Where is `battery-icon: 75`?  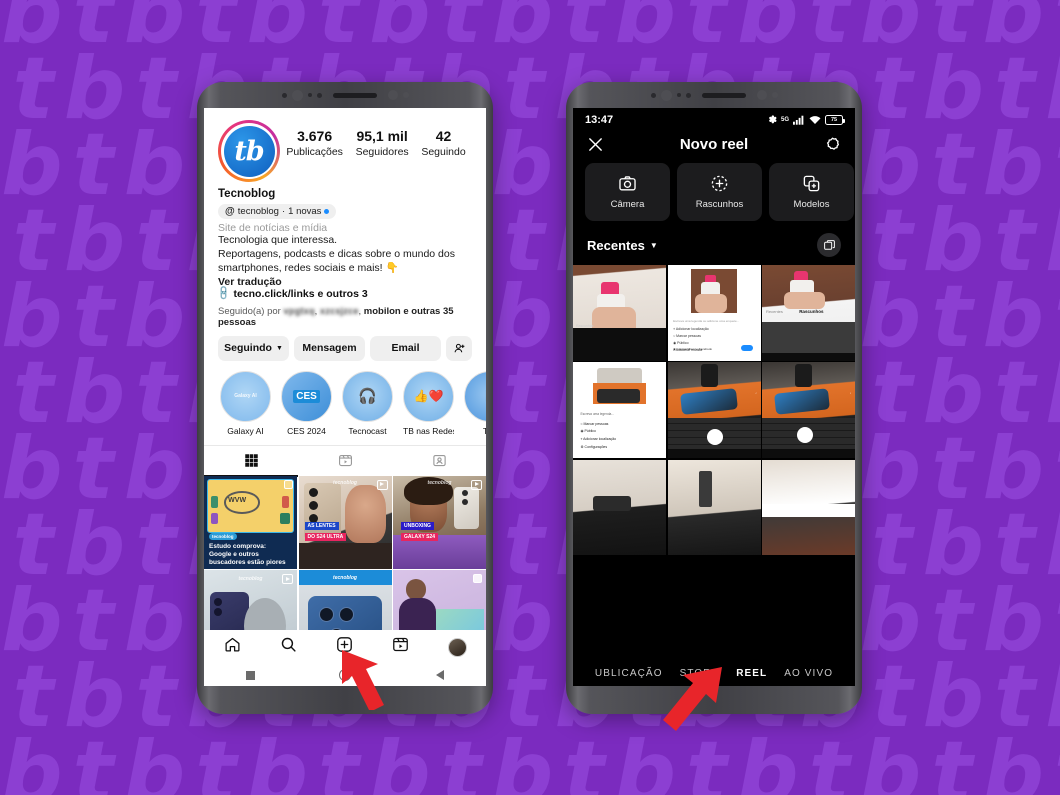 battery-icon: 75 is located at coordinates (835, 120).